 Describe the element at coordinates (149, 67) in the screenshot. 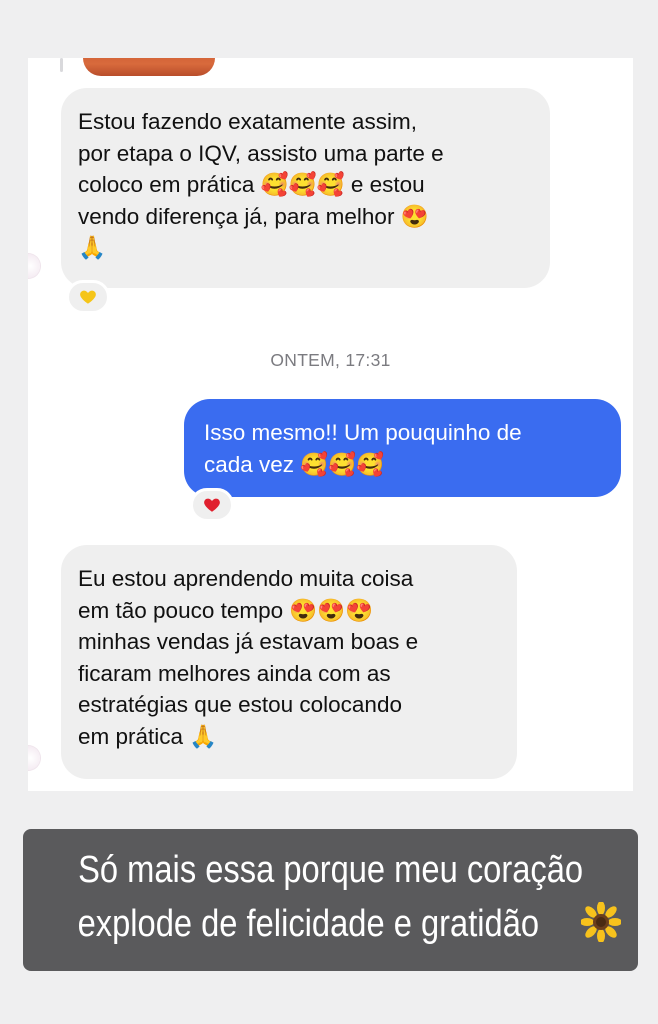

I see `previous-image-message` at that location.